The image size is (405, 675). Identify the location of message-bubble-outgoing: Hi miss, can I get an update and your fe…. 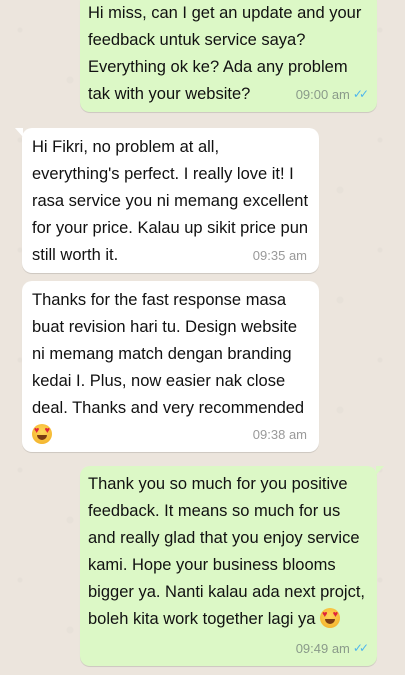
(232, 56).